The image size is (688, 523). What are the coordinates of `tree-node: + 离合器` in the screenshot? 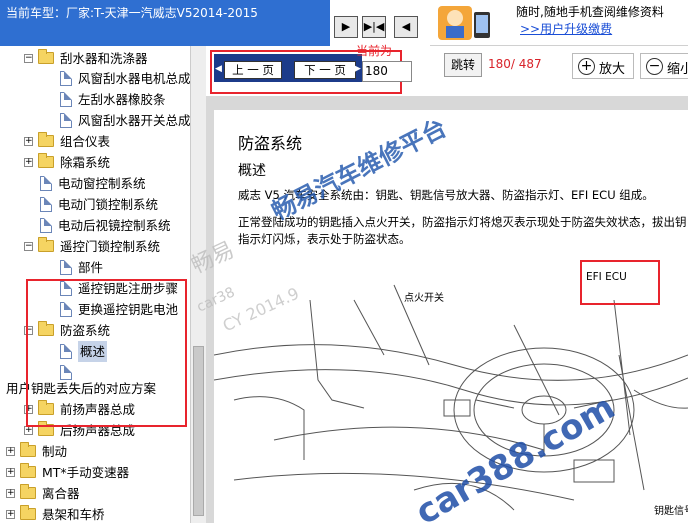 It's located at (95, 493).